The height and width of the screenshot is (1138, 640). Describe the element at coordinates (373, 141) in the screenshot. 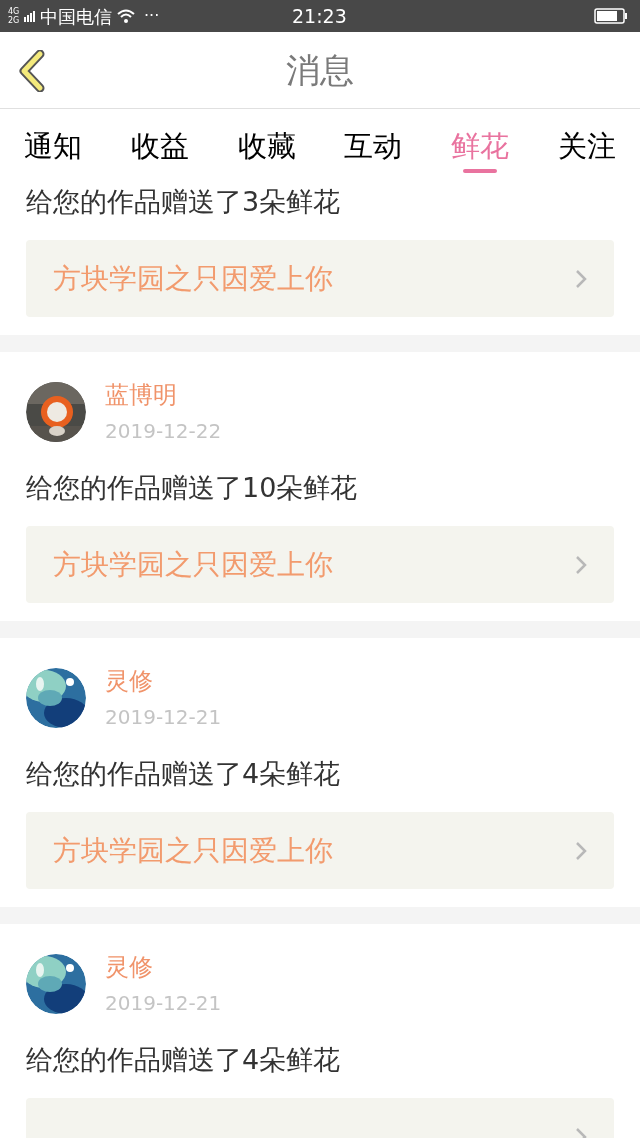

I see `tab: 互动` at that location.